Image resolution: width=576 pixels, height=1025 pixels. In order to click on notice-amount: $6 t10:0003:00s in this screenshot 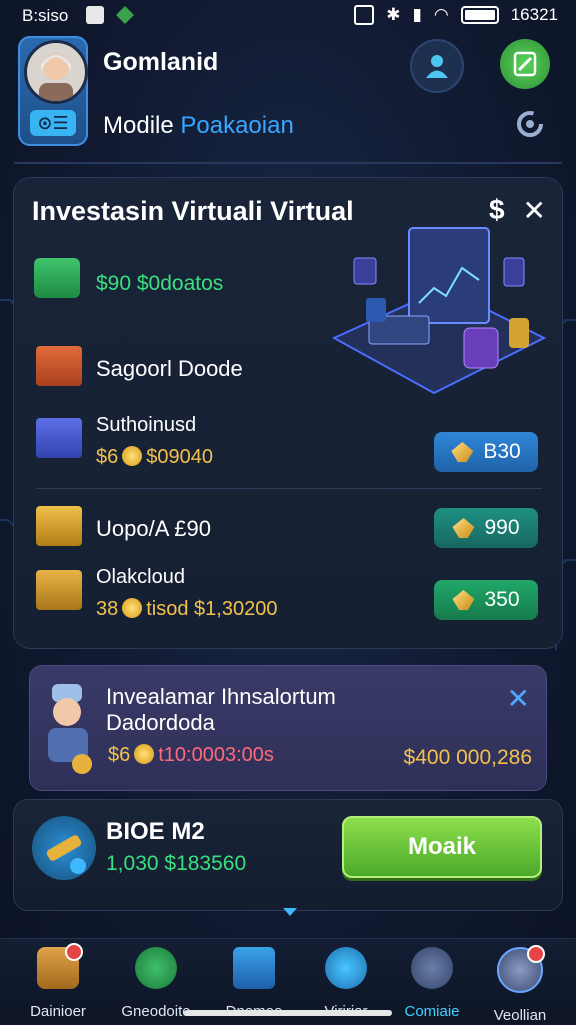, I will do `click(191, 755)`.